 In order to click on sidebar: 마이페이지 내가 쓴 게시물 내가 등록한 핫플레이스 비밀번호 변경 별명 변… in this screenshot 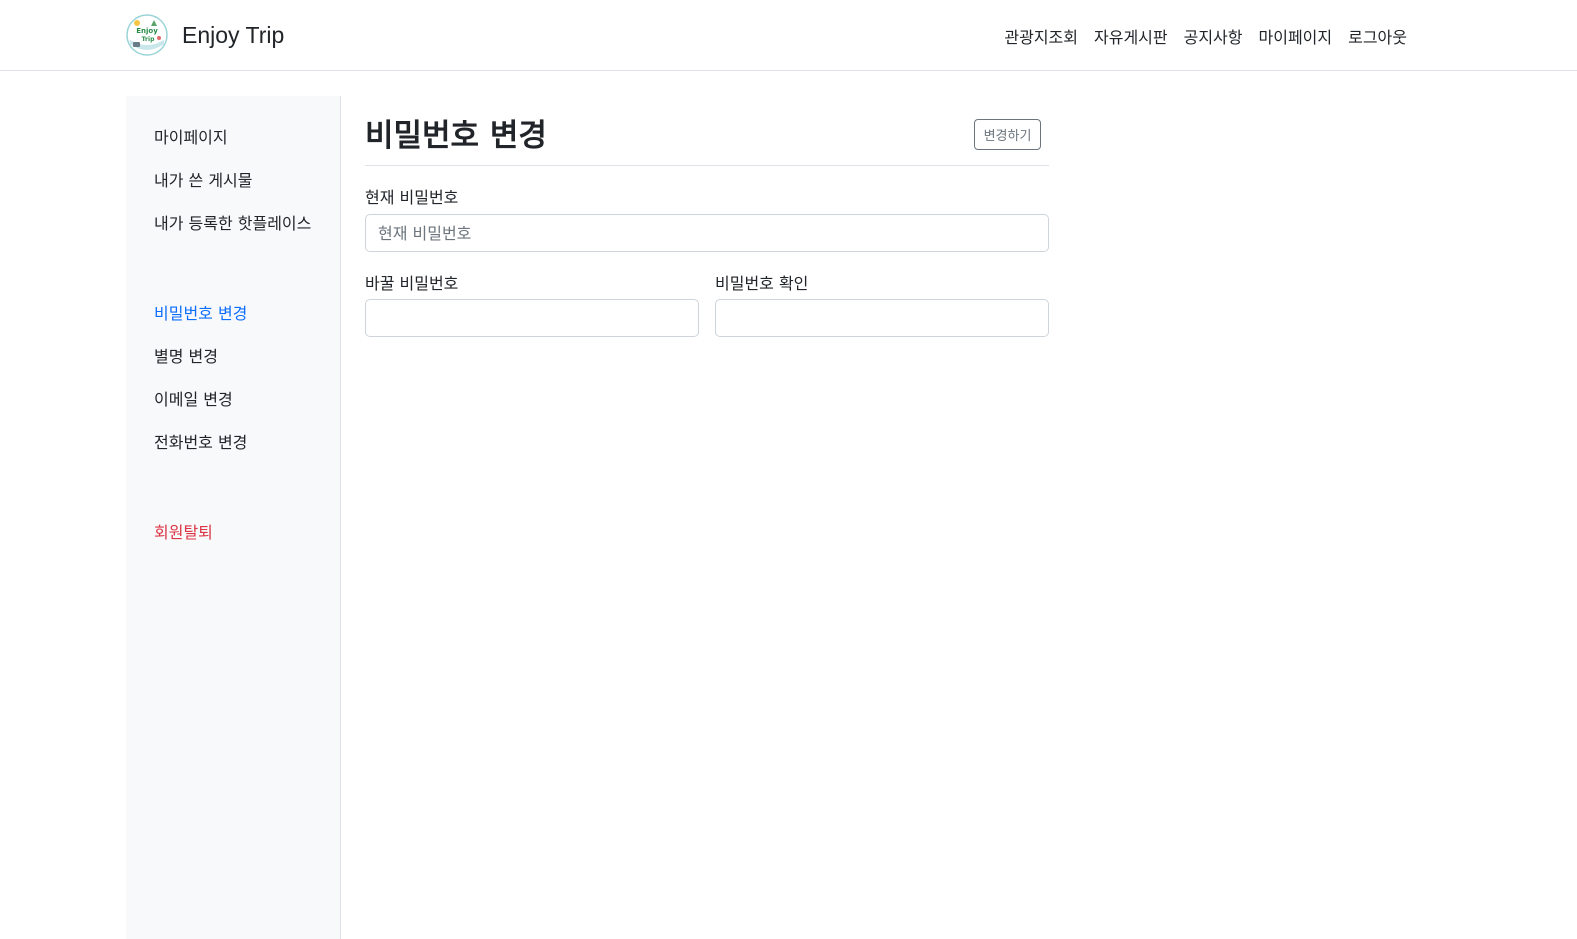, I will do `click(233, 517)`.